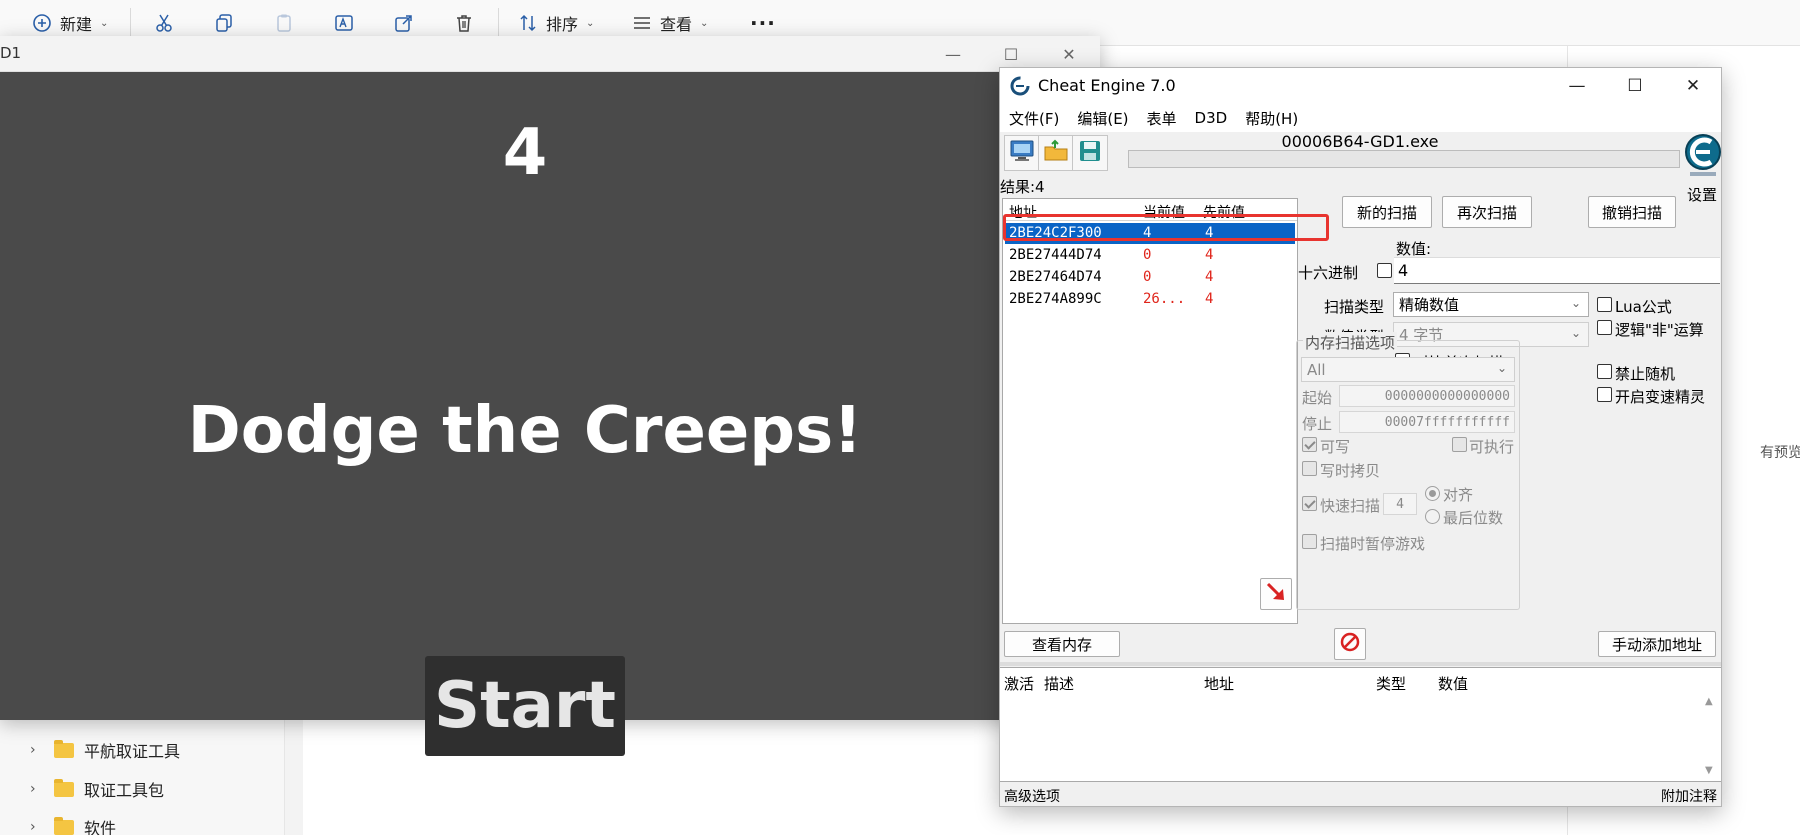 The height and width of the screenshot is (835, 1800). I want to click on last-digits-radio, so click(1432, 516).